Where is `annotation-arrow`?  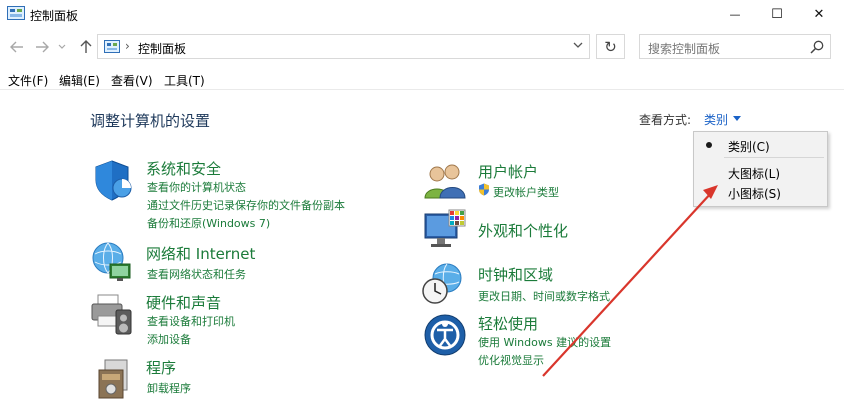
annotation-arrow is located at coordinates (630, 281).